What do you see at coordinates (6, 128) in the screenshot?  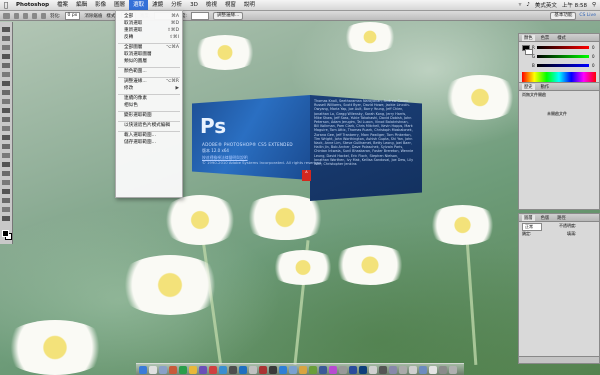 I see `gradient-tool-icon` at bounding box center [6, 128].